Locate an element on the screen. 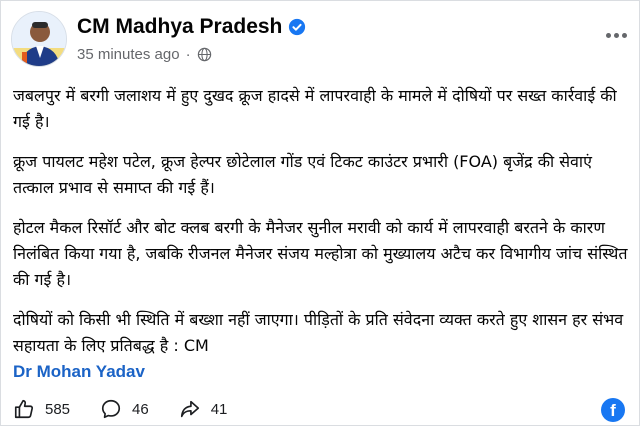 Image resolution: width=640 pixels, height=426 pixels. facebook-letter-icon: f is located at coordinates (613, 410).